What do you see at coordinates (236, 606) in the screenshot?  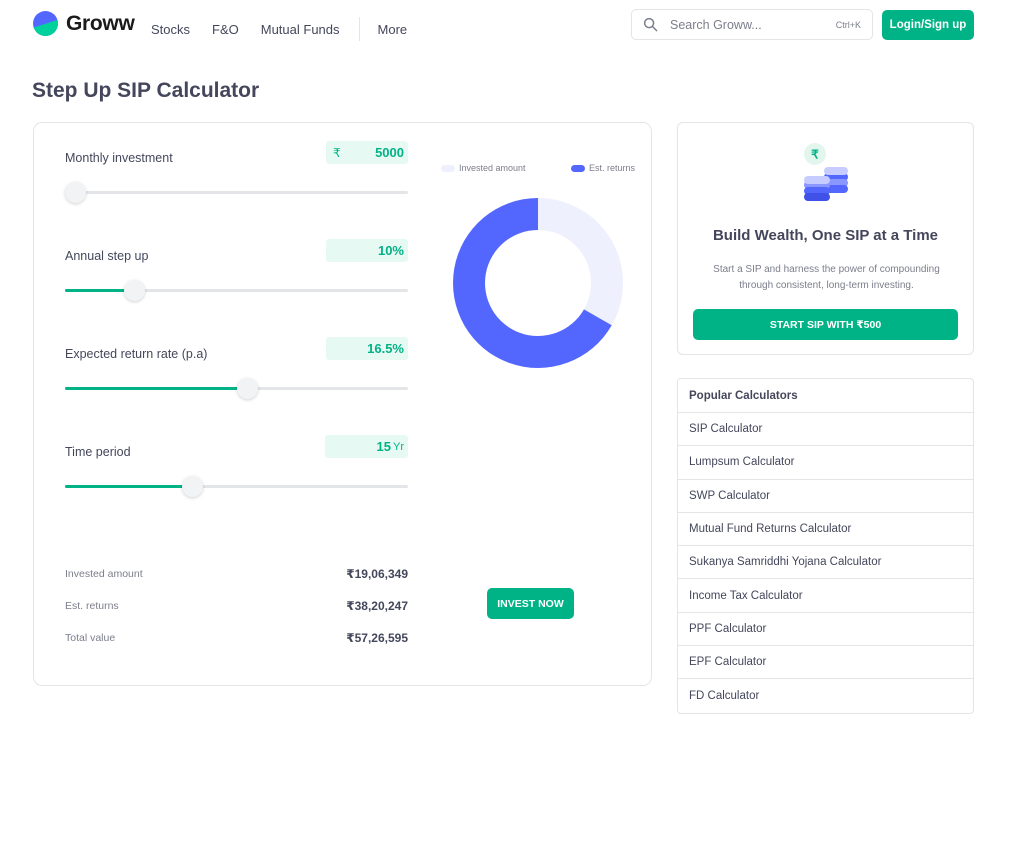 I see `summary-est-returns: Est. returns ₹38,20,247` at bounding box center [236, 606].